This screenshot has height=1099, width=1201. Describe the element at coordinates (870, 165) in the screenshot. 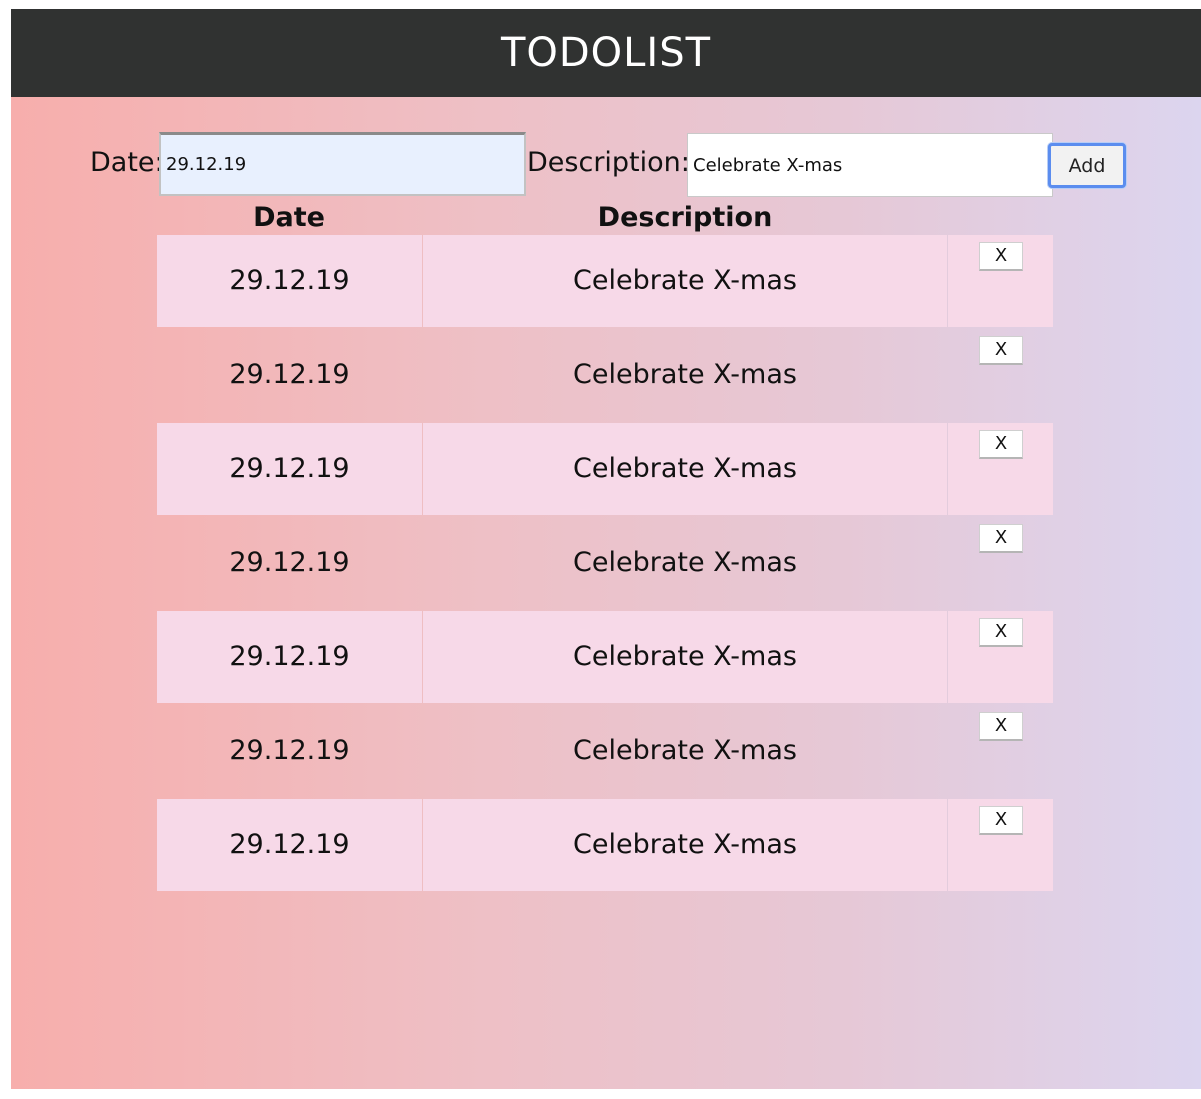

I see `description-input` at that location.